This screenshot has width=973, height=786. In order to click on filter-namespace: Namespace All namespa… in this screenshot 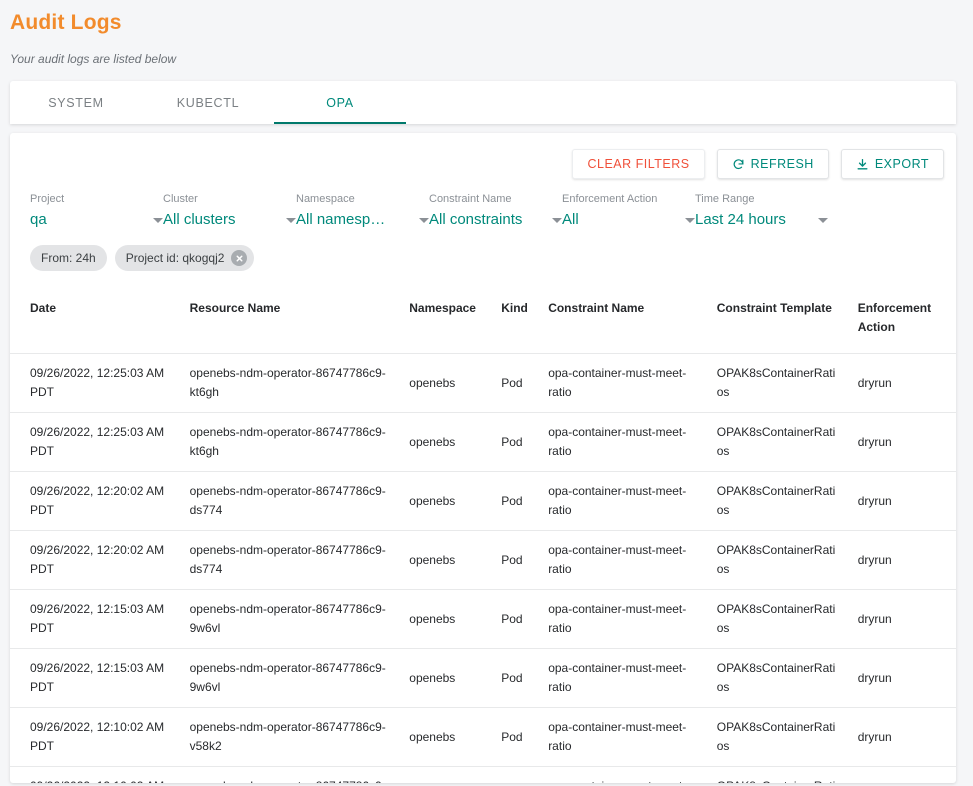, I will do `click(362, 210)`.